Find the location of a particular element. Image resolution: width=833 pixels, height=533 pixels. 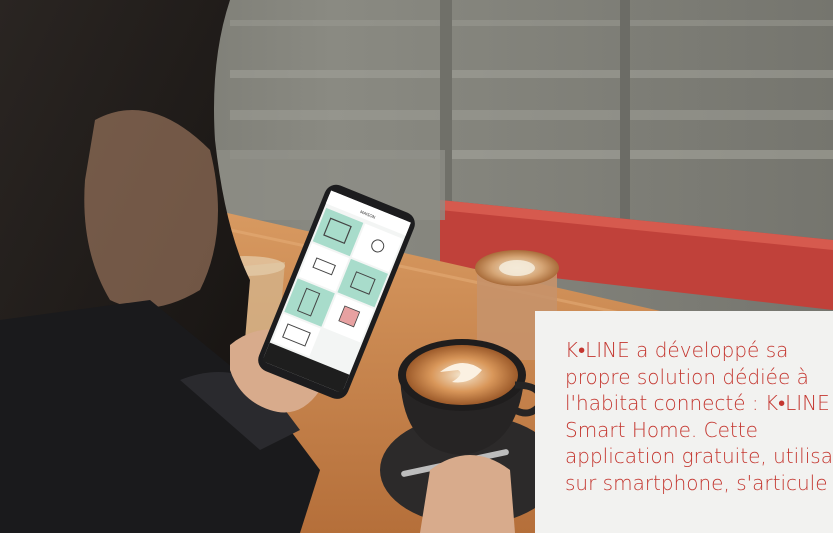

caption-line: sur smartphone, s'articule is located at coordinates (696, 482).